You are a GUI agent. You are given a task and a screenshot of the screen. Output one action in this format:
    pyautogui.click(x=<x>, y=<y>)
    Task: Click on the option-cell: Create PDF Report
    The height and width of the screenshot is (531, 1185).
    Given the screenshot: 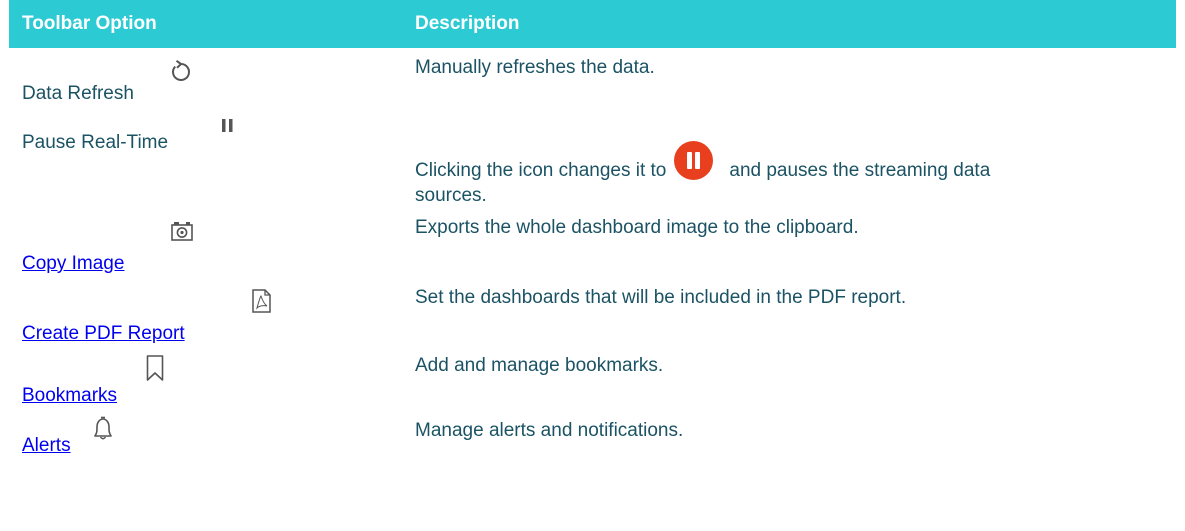 What is the action you would take?
    pyautogui.click(x=205, y=315)
    